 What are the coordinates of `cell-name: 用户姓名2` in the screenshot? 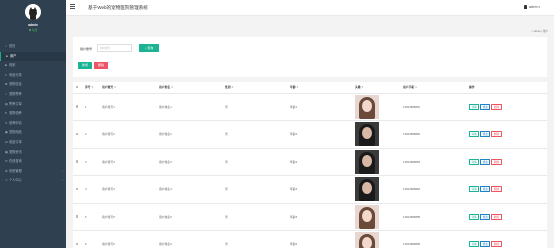 It's located at (192, 134).